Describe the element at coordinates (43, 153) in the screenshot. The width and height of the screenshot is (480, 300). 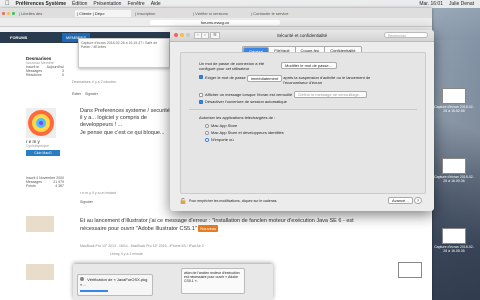
I see `club-badge: Club MacG` at that location.